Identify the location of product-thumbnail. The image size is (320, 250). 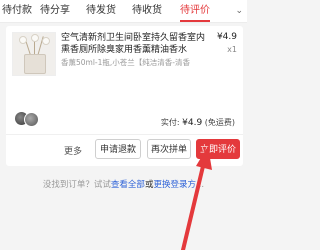
(34, 54).